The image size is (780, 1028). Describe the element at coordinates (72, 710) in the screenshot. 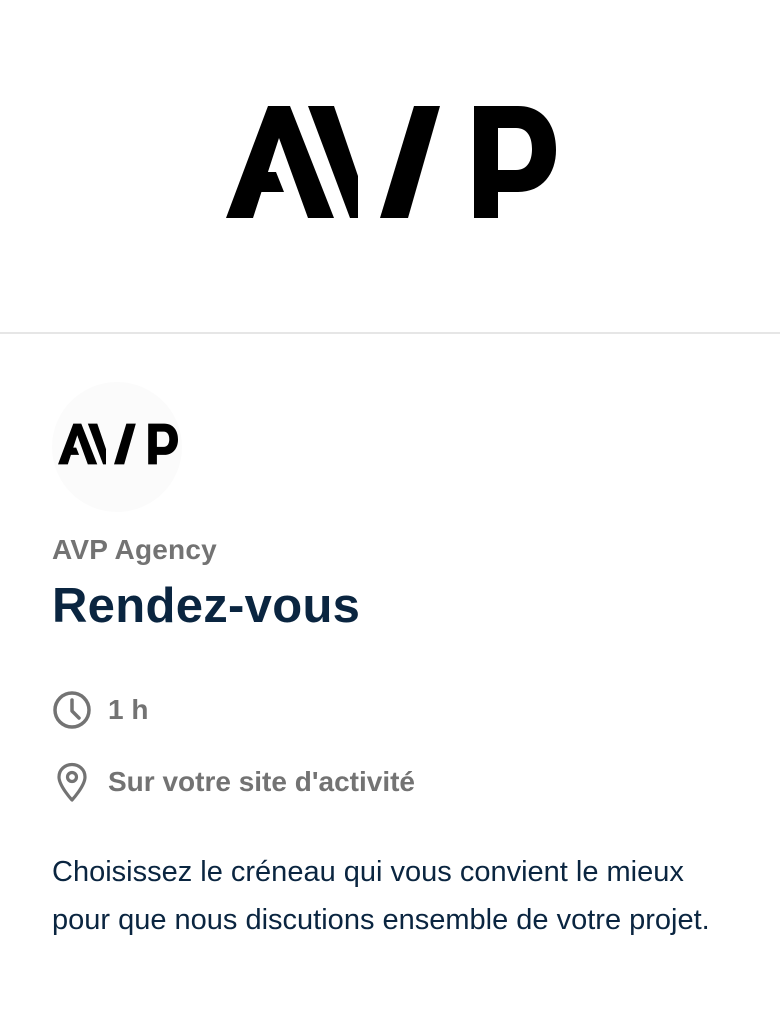

I see `clock-icon` at that location.